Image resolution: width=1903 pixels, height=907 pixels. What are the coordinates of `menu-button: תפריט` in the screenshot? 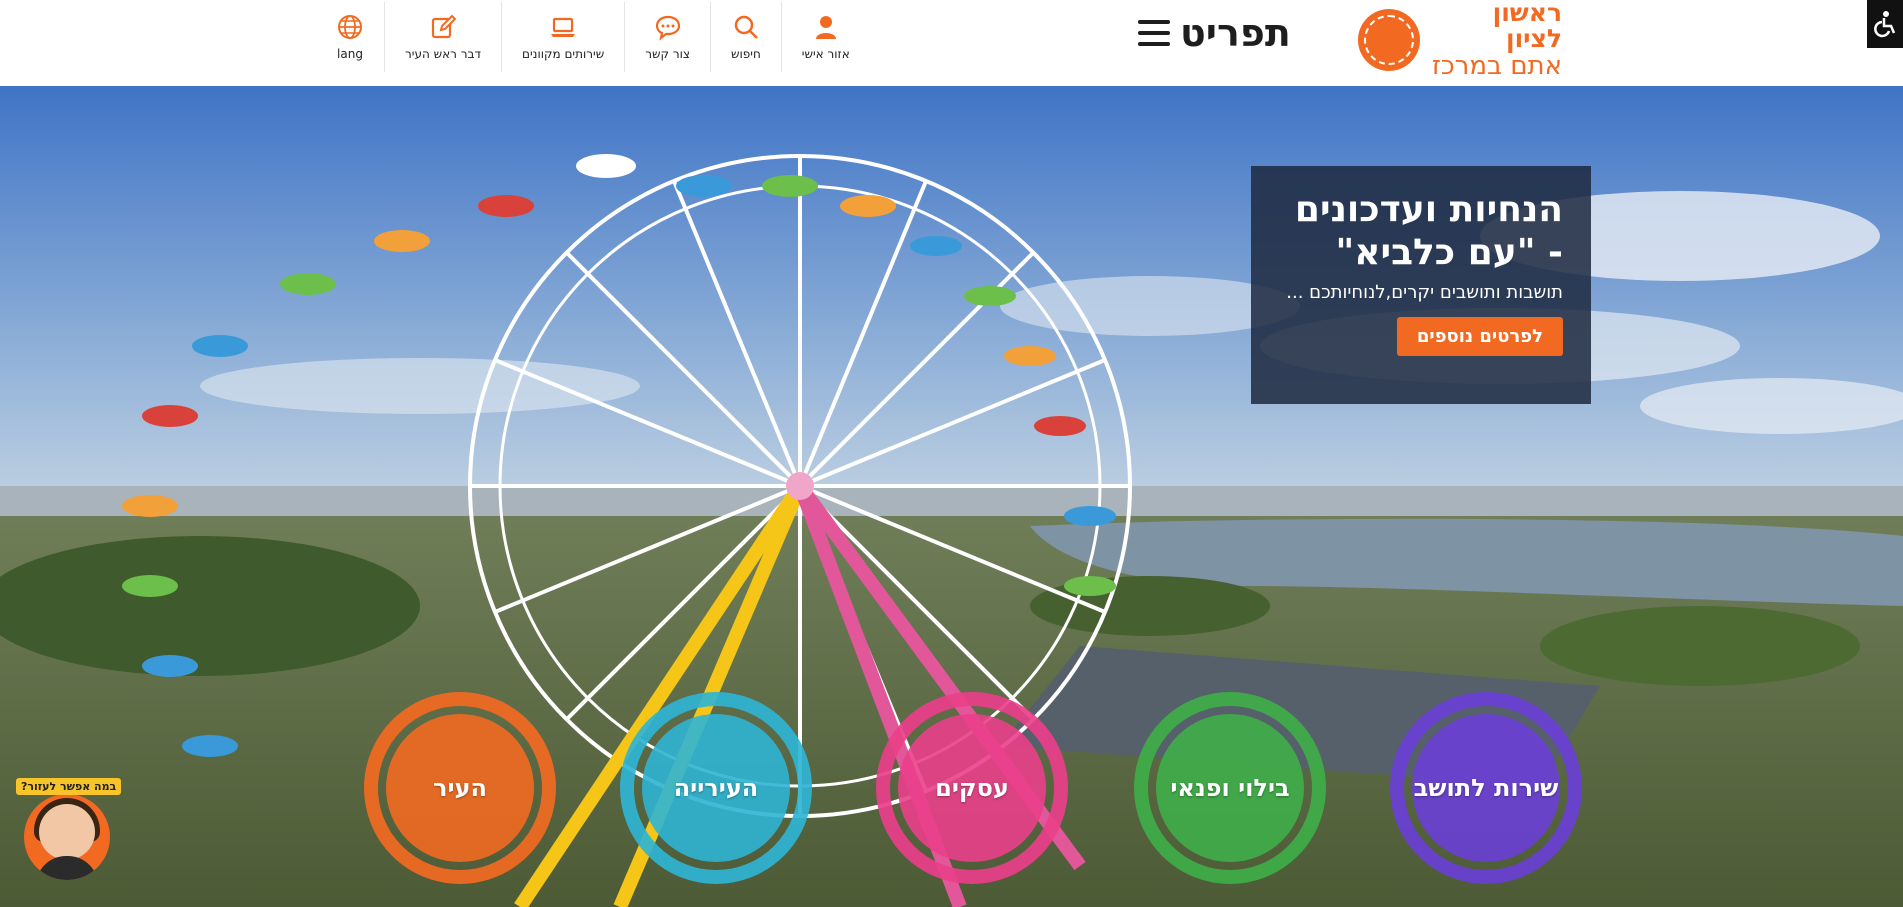 It's located at (1214, 33).